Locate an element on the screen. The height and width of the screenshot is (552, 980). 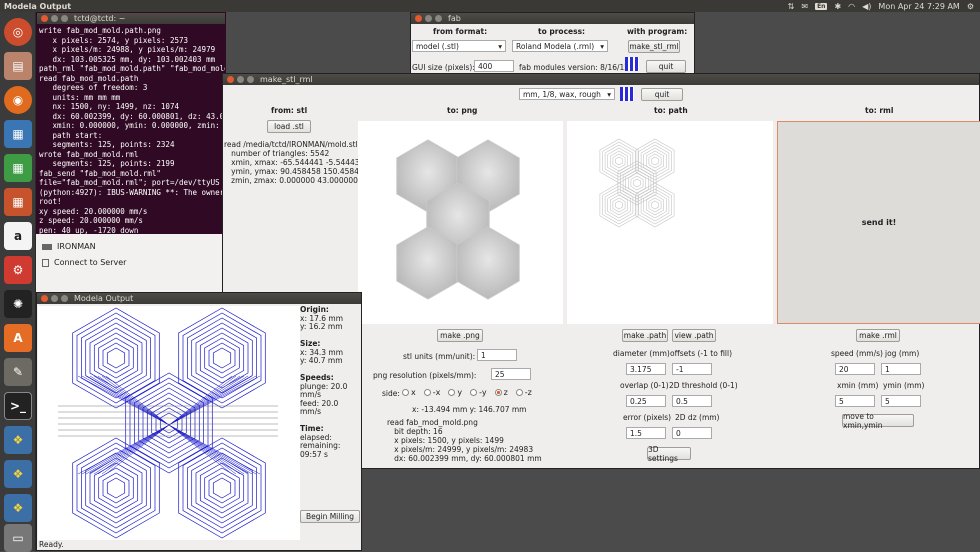
png-resolution-input: 25 is located at coordinates (511, 374).